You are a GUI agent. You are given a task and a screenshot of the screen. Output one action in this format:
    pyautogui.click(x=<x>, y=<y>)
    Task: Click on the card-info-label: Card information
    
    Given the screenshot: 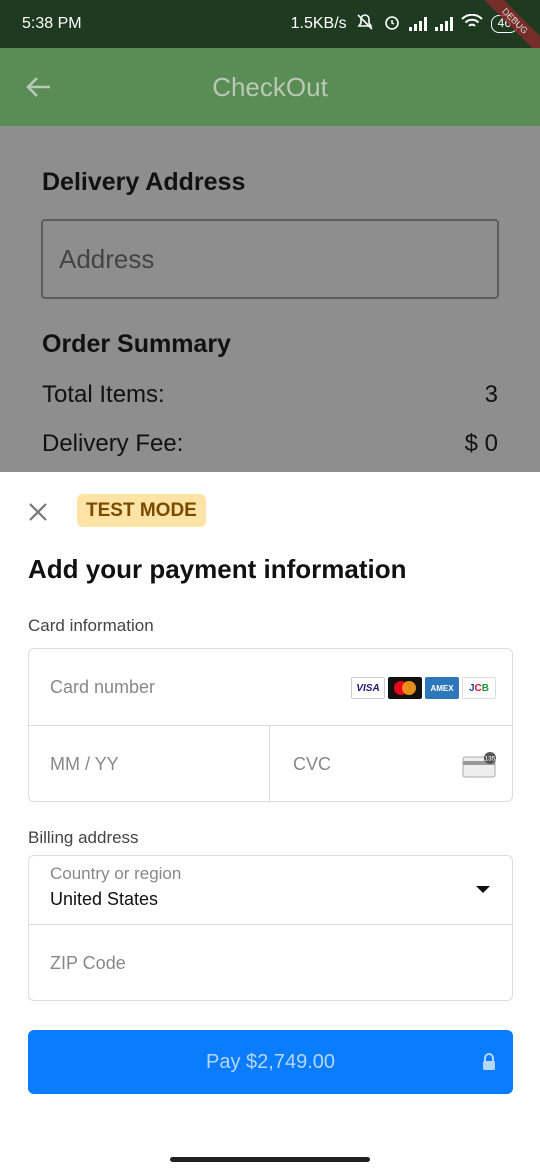 What is the action you would take?
    pyautogui.click(x=91, y=625)
    